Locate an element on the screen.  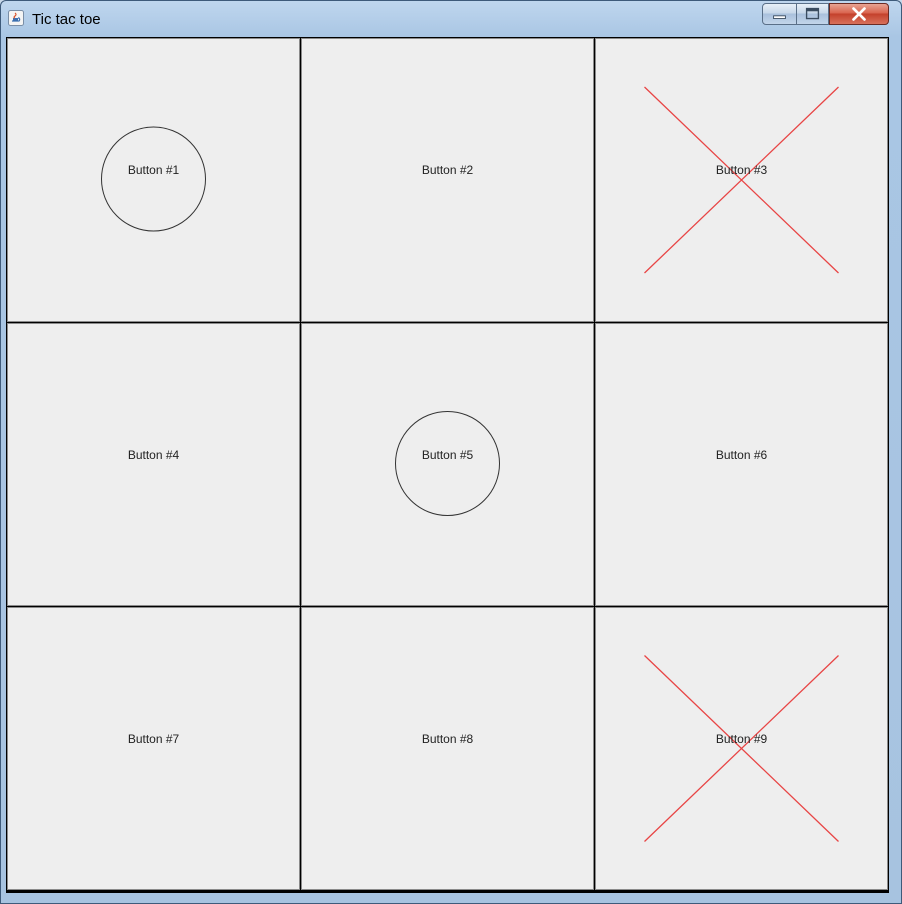
title-bar: Tic tac toe is located at coordinates (451, 18).